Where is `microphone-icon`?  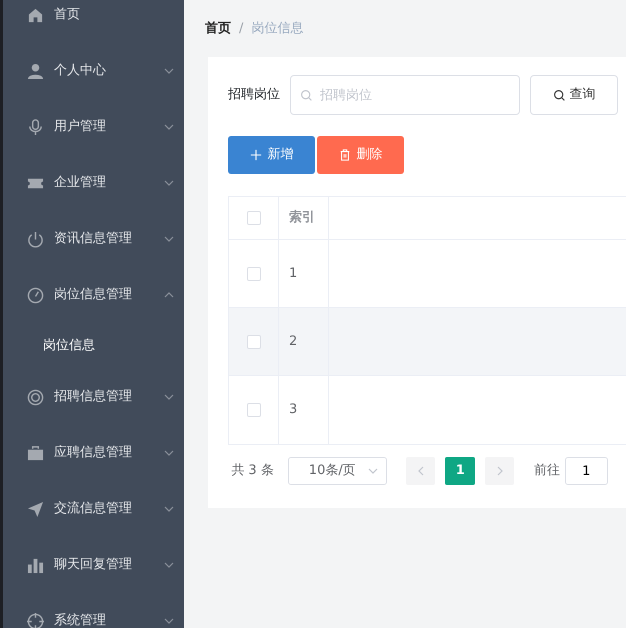 microphone-icon is located at coordinates (35, 127).